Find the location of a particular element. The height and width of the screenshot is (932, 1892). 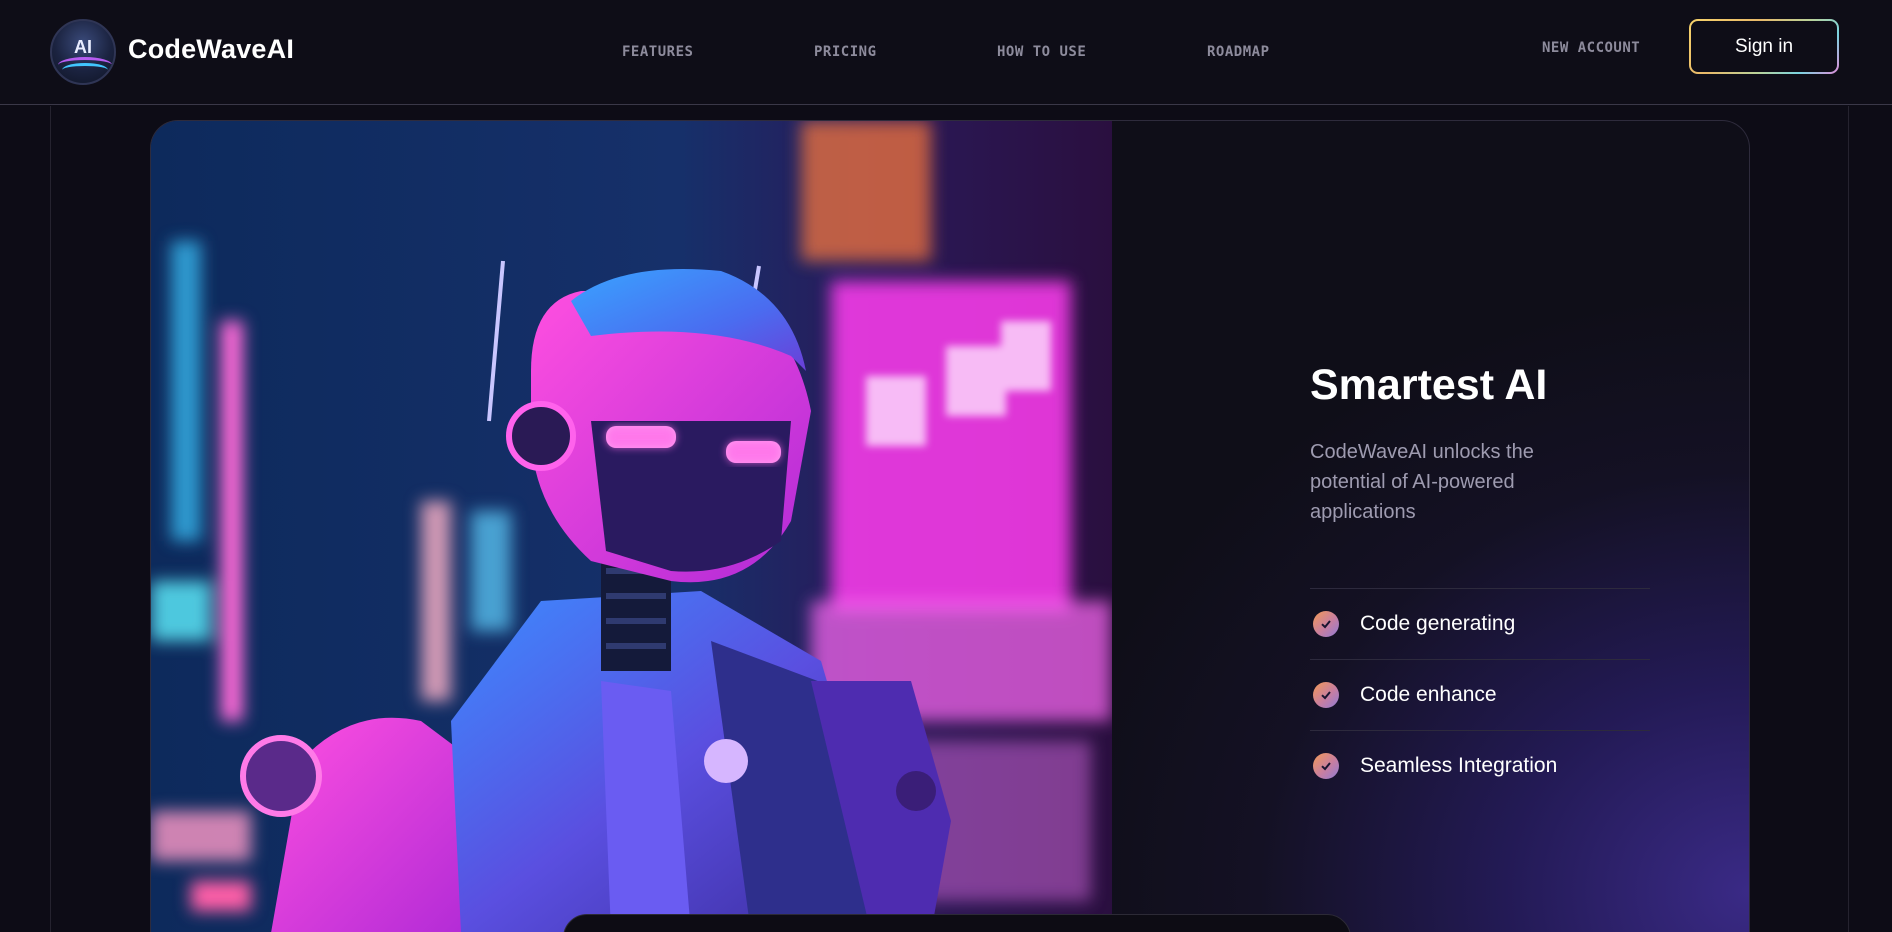

floating-panel is located at coordinates (957, 923).